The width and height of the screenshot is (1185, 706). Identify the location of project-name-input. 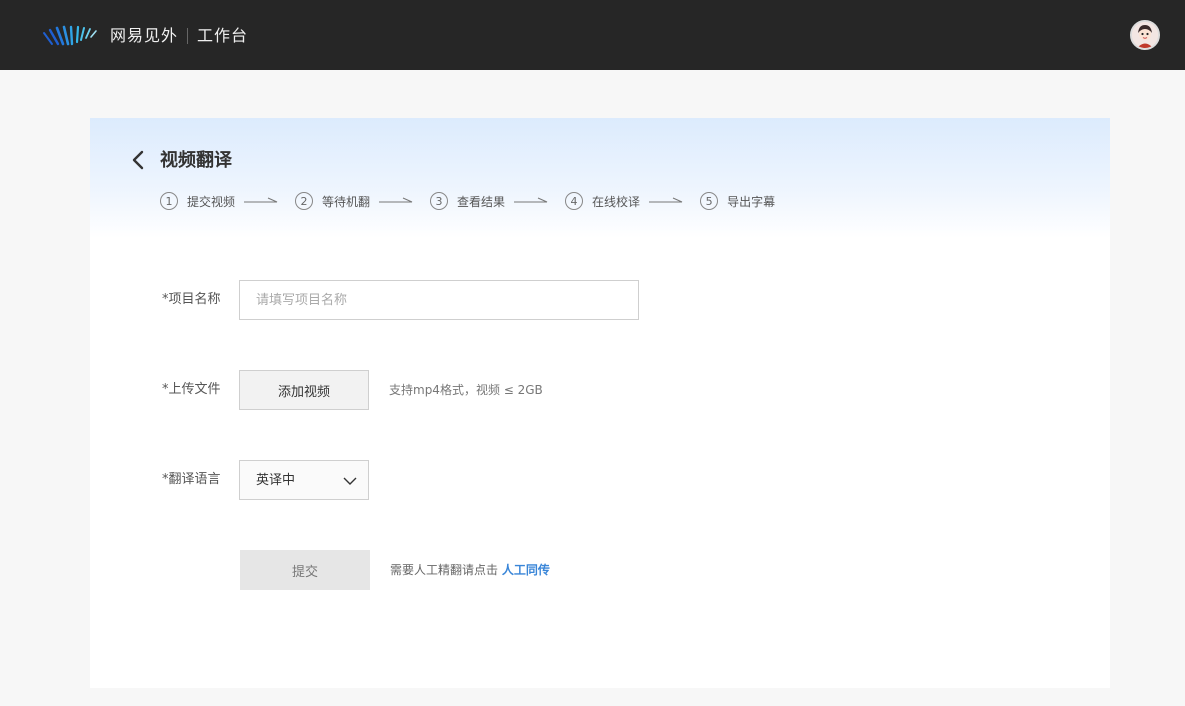
(439, 300).